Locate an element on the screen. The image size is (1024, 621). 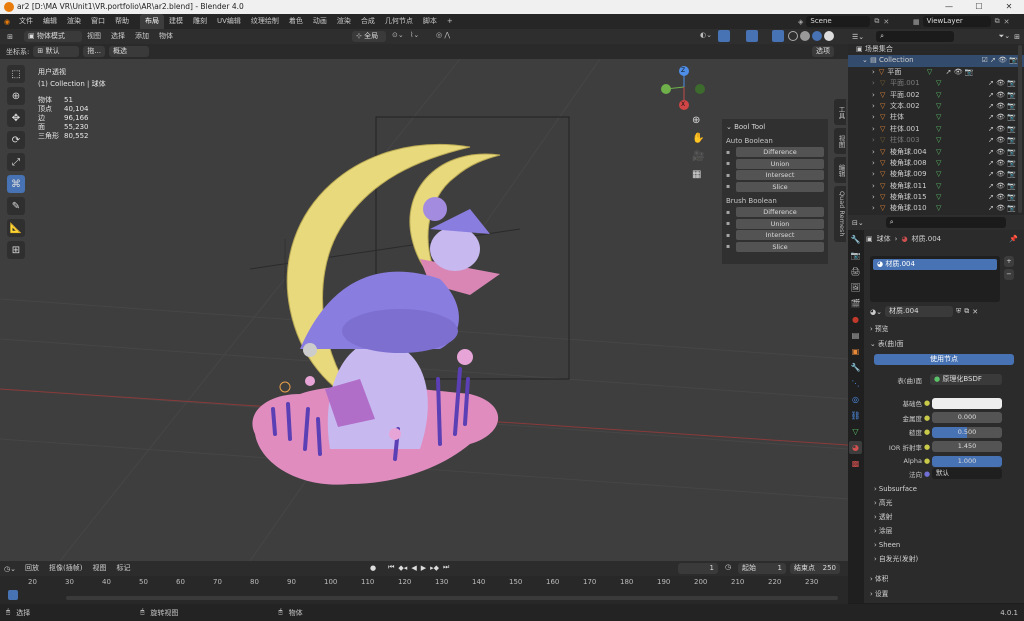
outliner-item: › ▽ 平面.002 ▽ ➚ 👁 📷 is located at coordinates (936, 95).